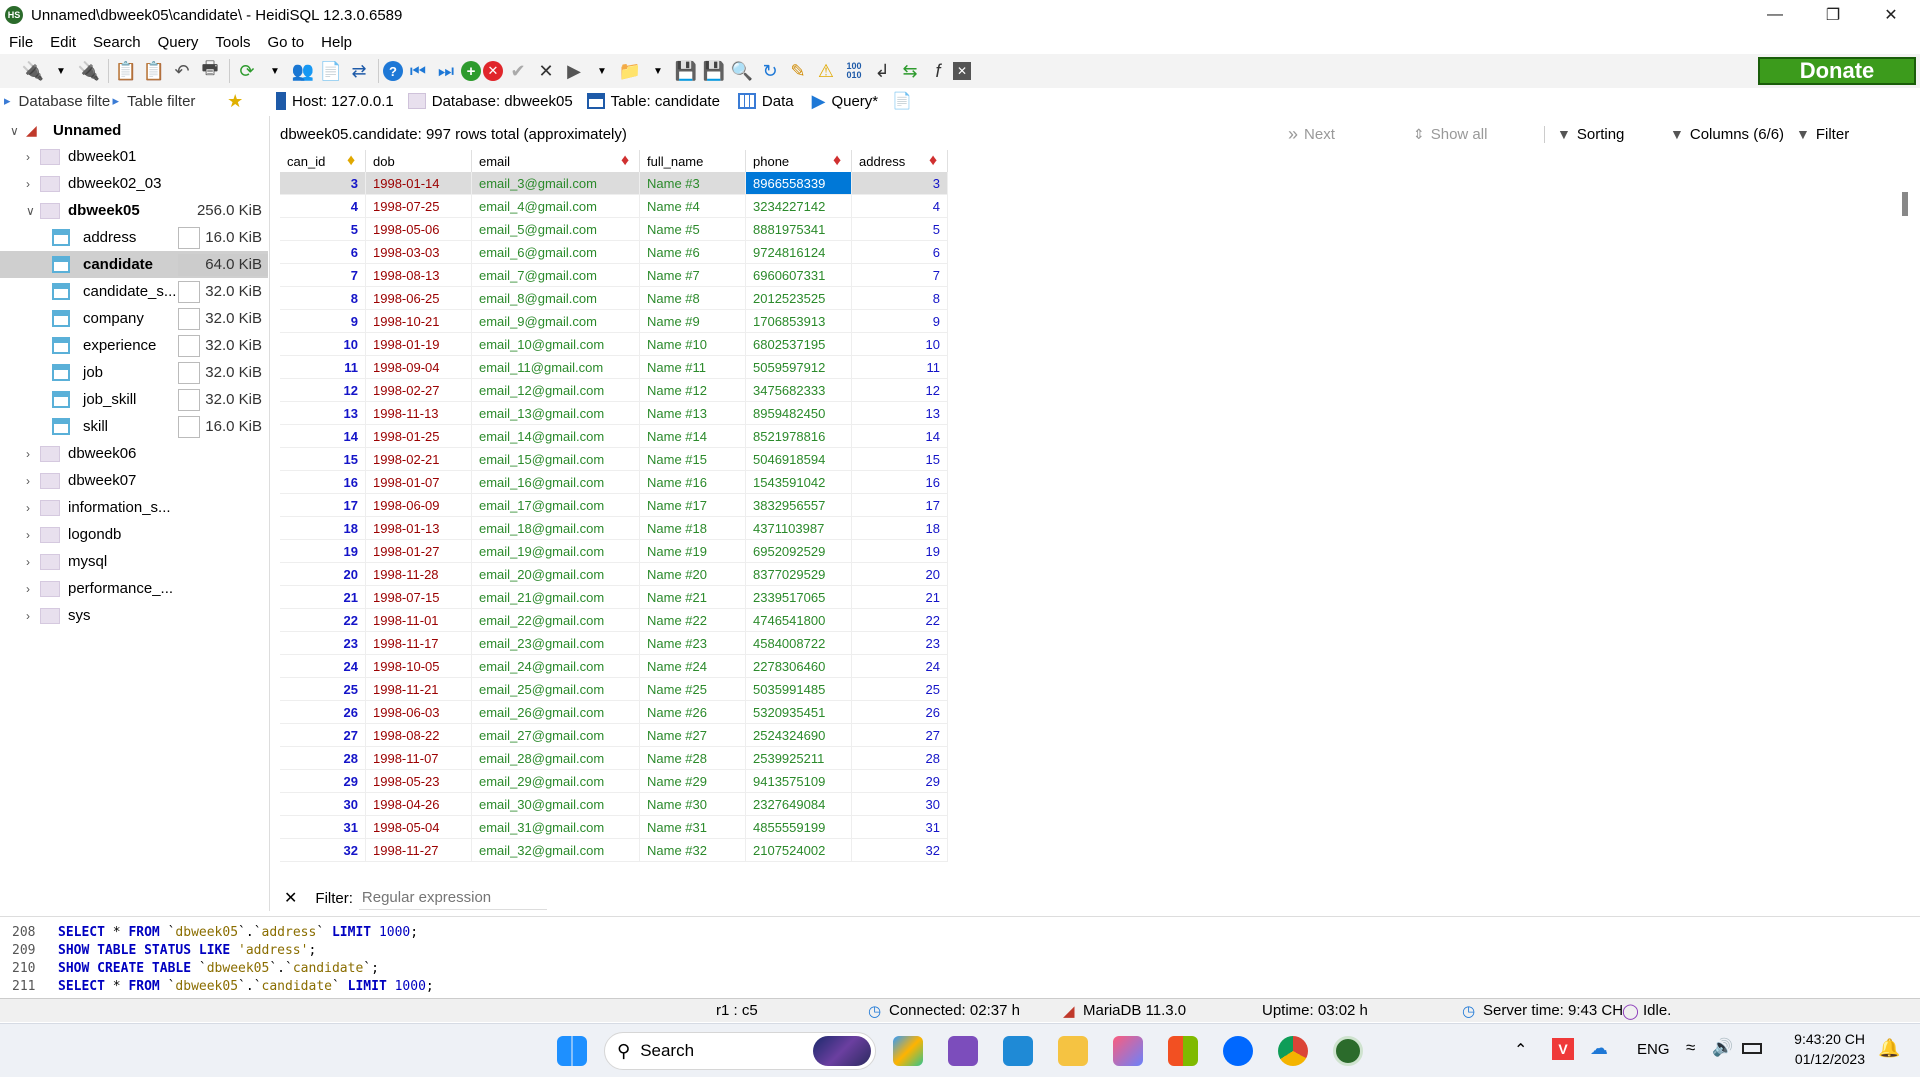  What do you see at coordinates (693, 643) in the screenshot?
I see `cell-full-name: Name #23` at bounding box center [693, 643].